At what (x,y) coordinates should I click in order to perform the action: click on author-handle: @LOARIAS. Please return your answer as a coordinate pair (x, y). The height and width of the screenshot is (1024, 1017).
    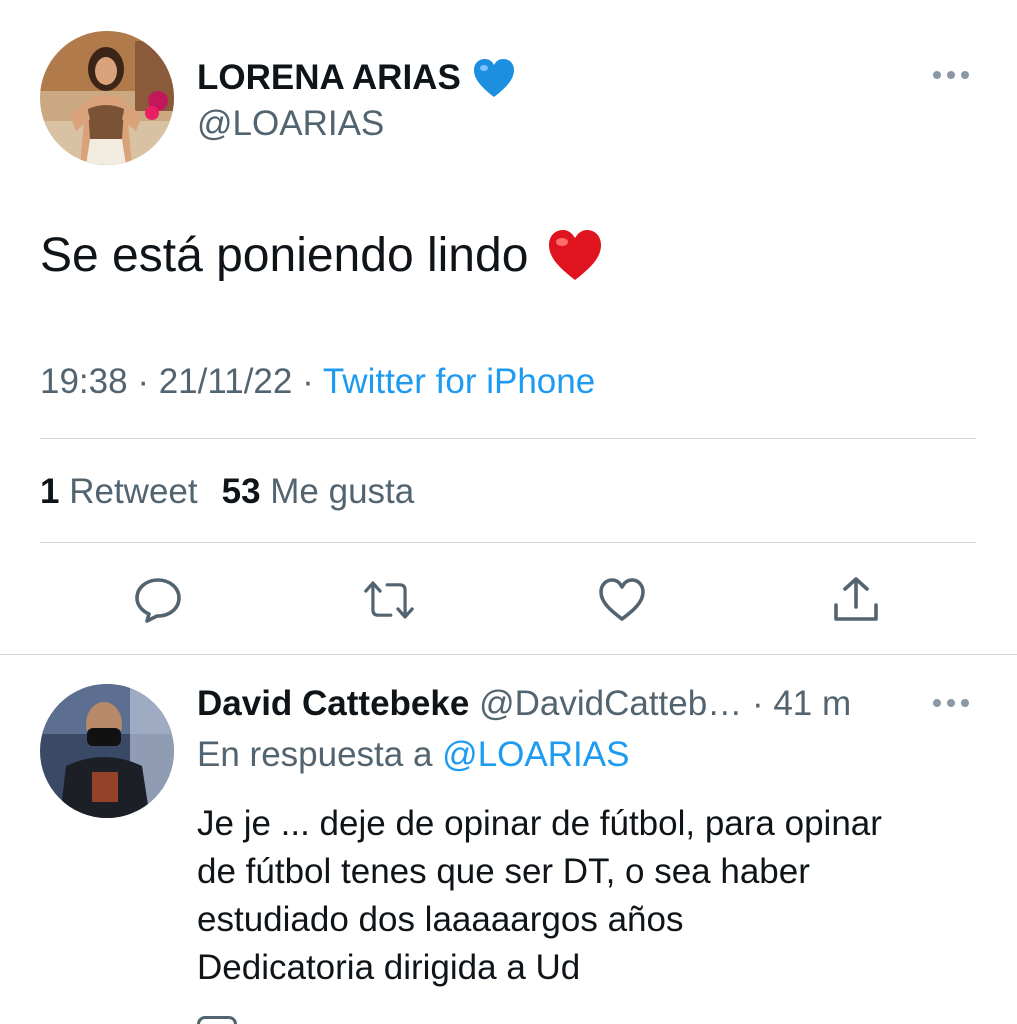
    Looking at the image, I should click on (290, 124).